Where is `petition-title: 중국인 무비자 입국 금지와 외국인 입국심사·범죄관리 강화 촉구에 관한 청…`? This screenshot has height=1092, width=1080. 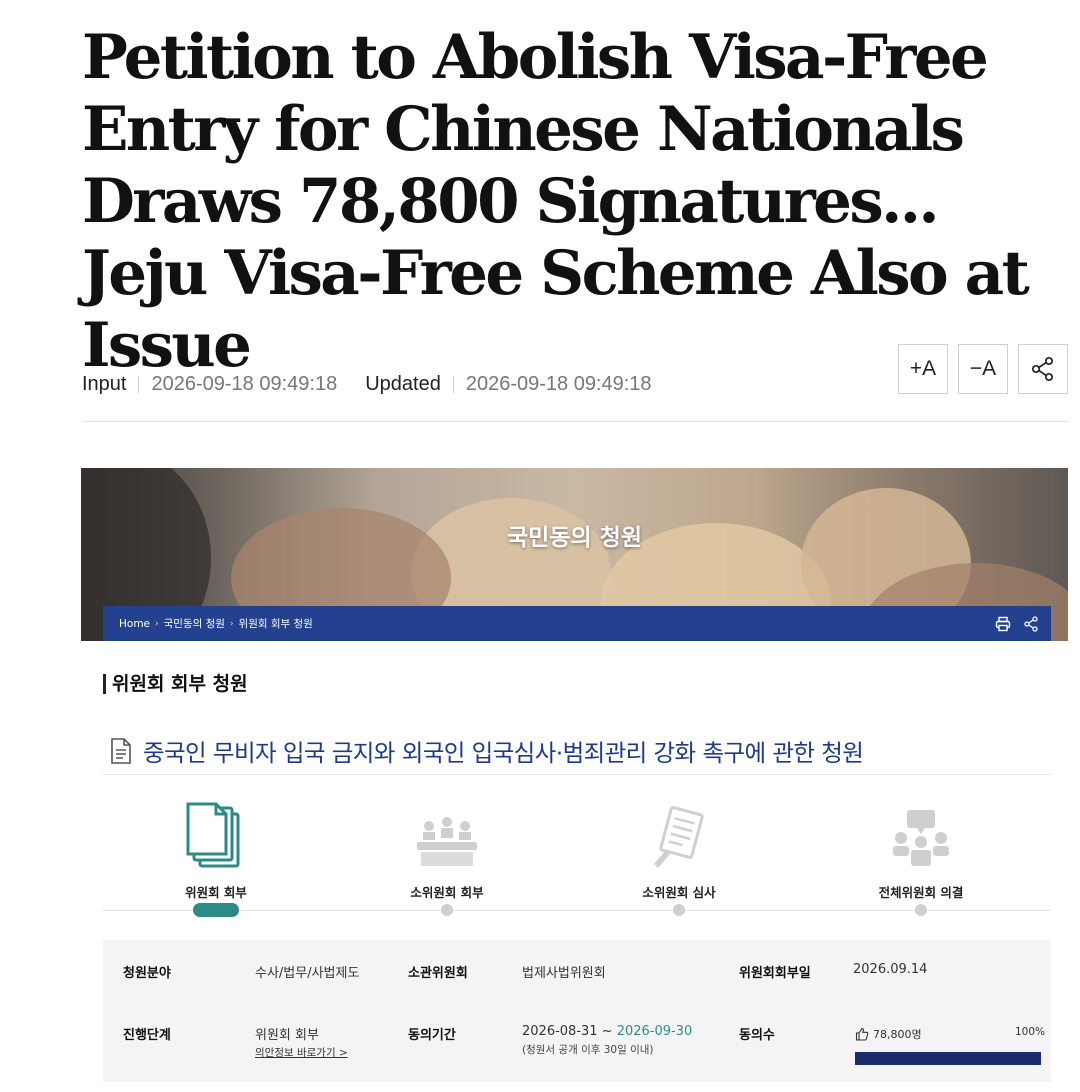
petition-title: 중국인 무비자 입국 금지와 외국인 입국심사·범죄관리 강화 촉구에 관한 청… is located at coordinates (503, 753).